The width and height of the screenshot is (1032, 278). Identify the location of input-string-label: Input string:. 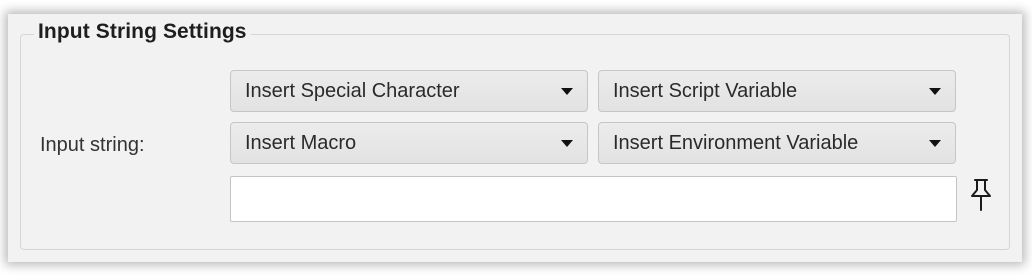
(92, 145).